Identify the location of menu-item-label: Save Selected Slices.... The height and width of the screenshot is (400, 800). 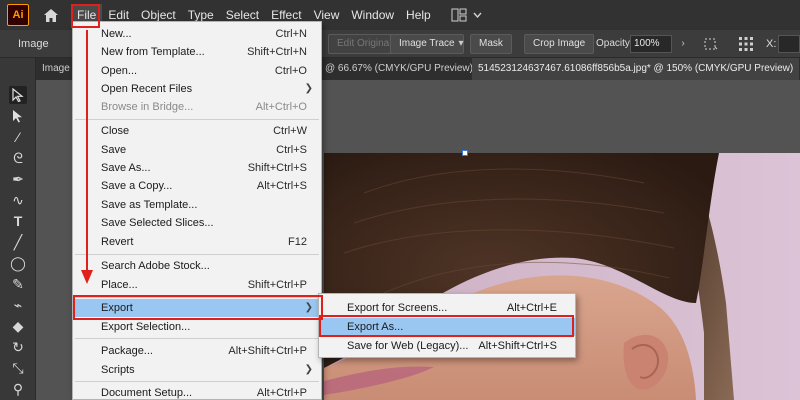
(157, 223).